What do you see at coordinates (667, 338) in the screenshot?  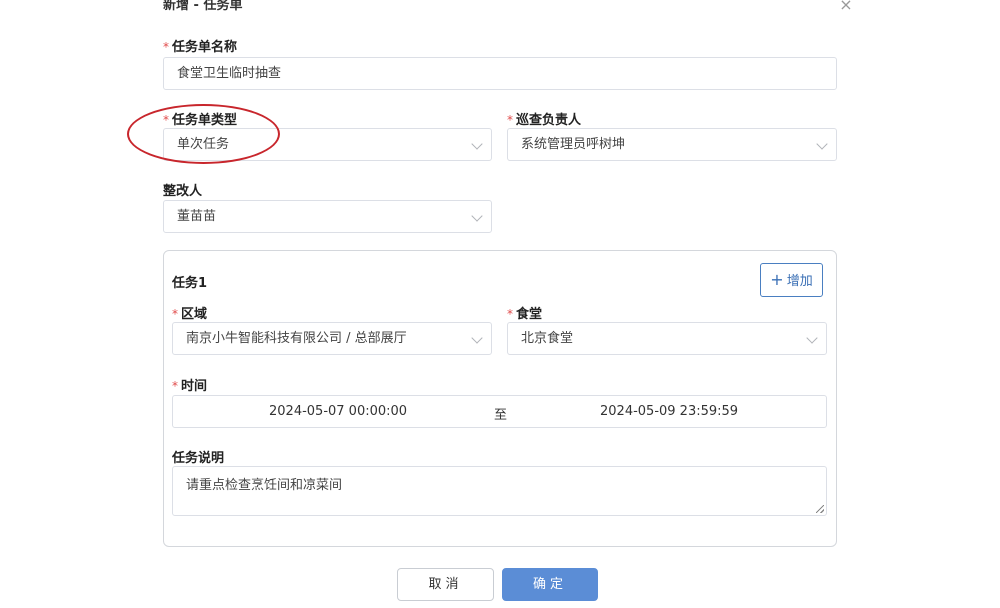 I see `canteen-select: 北京食堂` at bounding box center [667, 338].